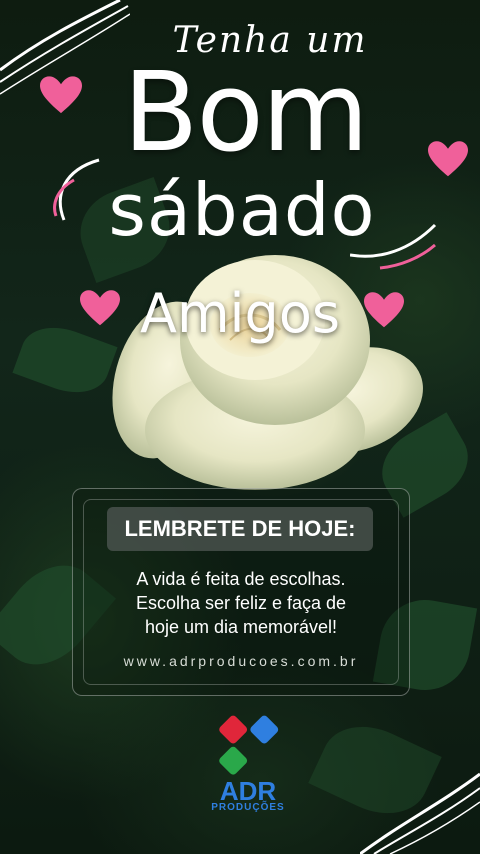  I want to click on brand-subtitle: PRODUÇÕES, so click(248, 807).